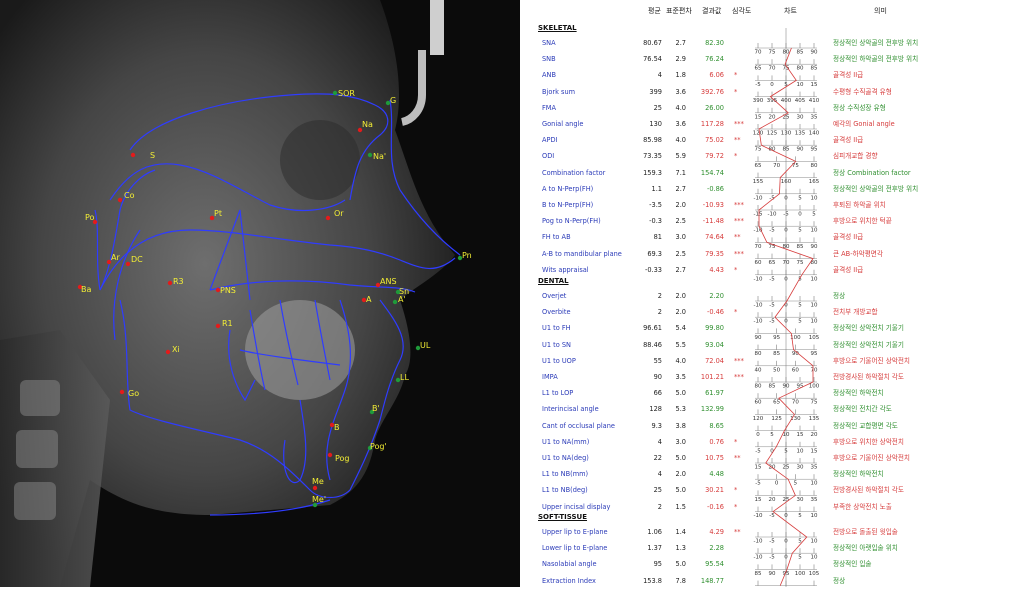 Image resolution: width=1020 pixels, height=589 pixels. Describe the element at coordinates (814, 419) in the screenshot. I see `chart-tick-label: 135` at that location.